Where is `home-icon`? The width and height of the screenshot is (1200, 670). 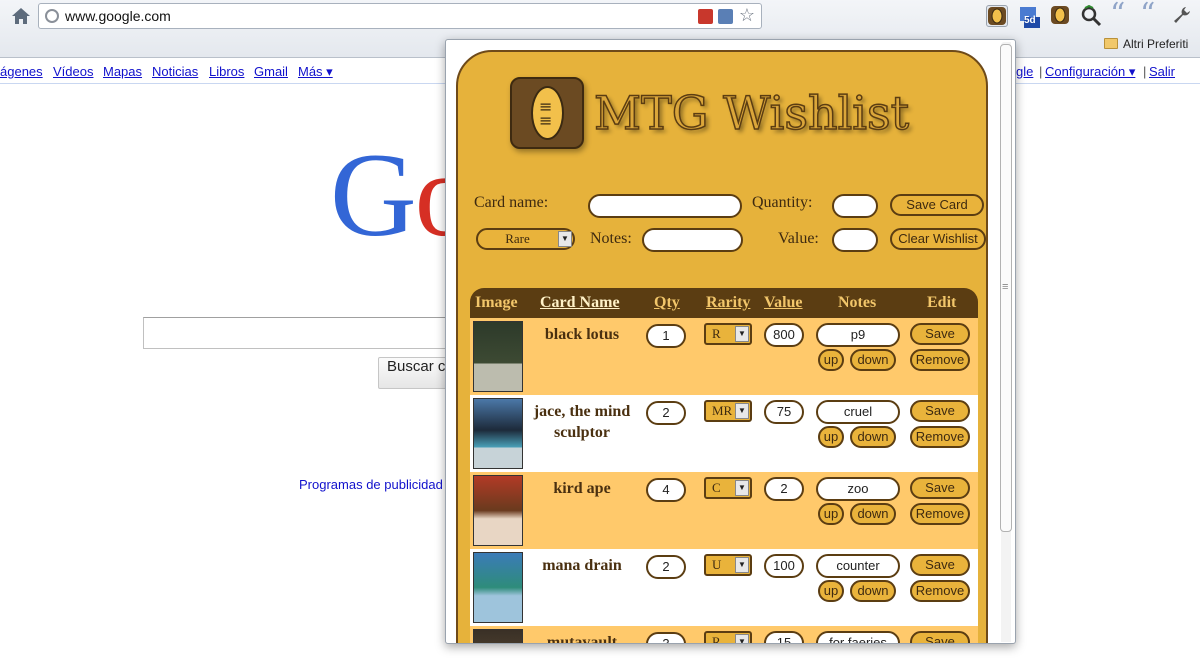
home-icon is located at coordinates (21, 16).